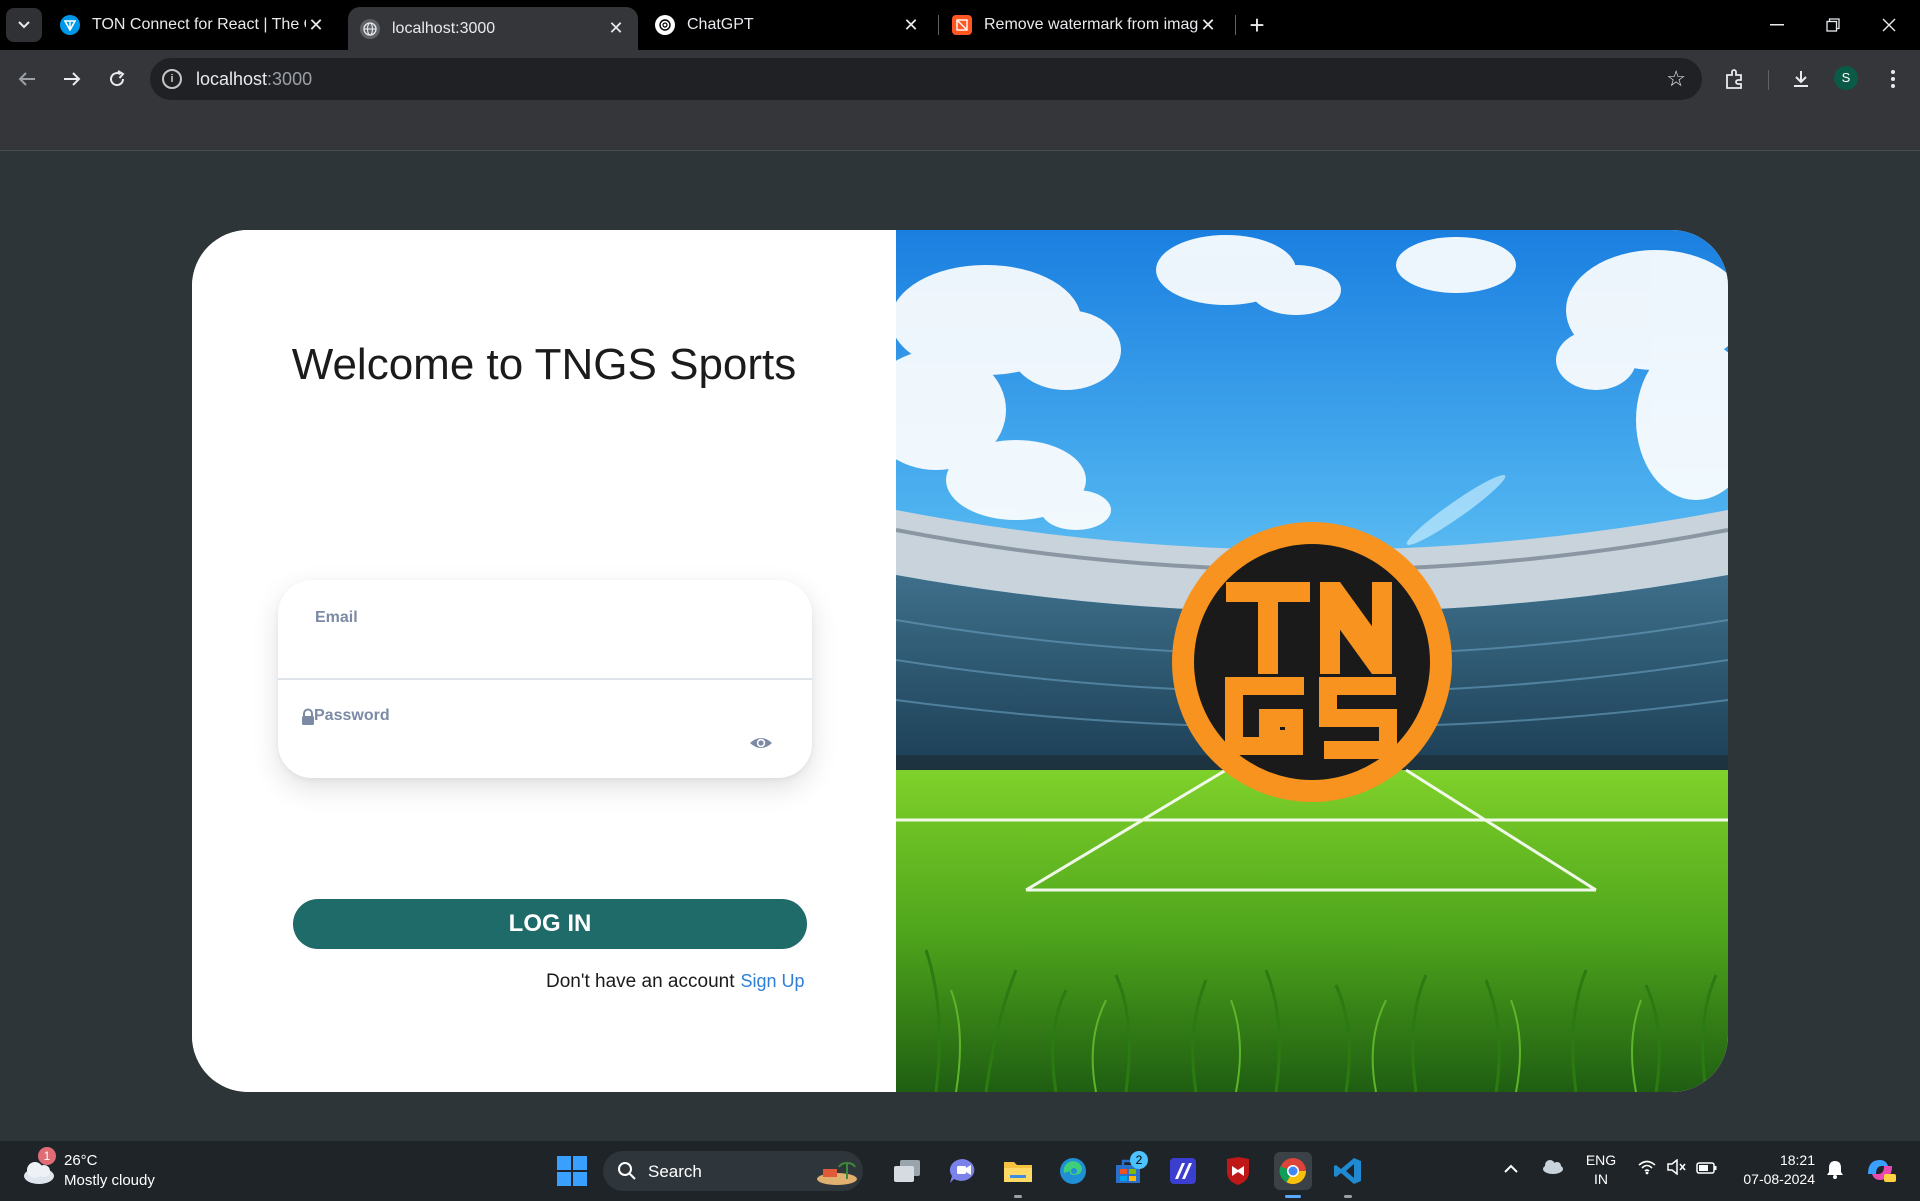 Image resolution: width=1920 pixels, height=1201 pixels. I want to click on clock-time: 18:21, so click(1797, 1160).